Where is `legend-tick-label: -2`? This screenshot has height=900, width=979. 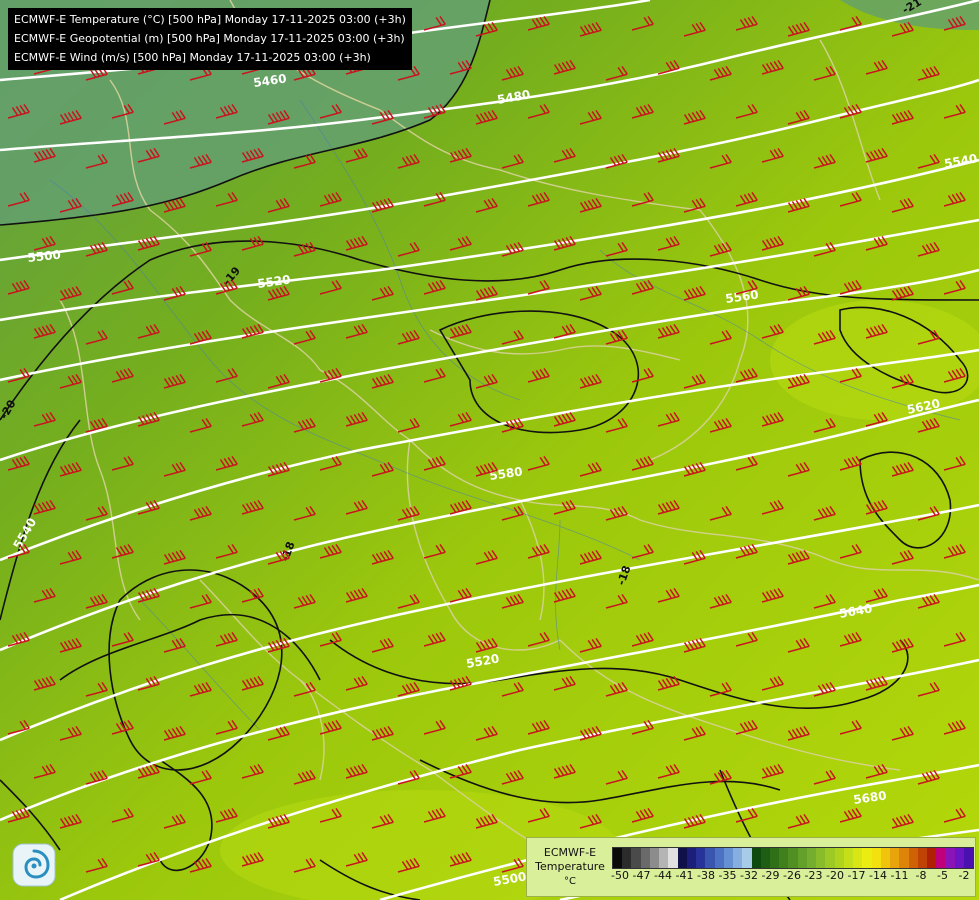
legend-tick-label: -2 is located at coordinates (964, 875).